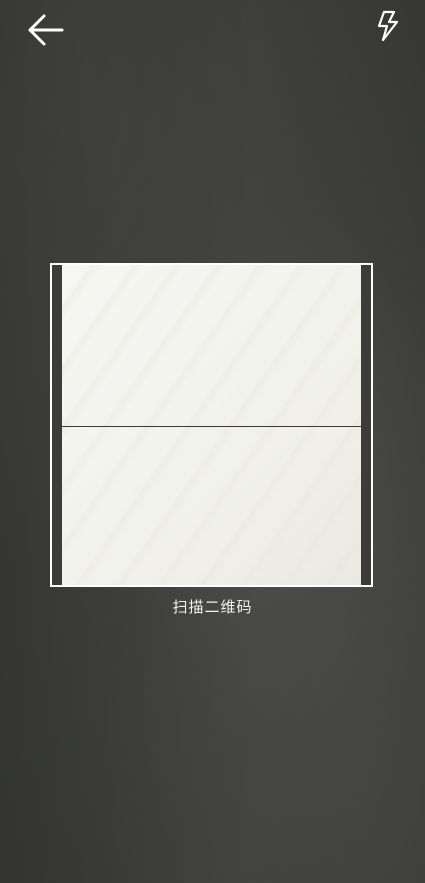 This screenshot has width=425, height=883. Describe the element at coordinates (212, 607) in the screenshot. I see `scan-label: 扫描二维码` at that location.